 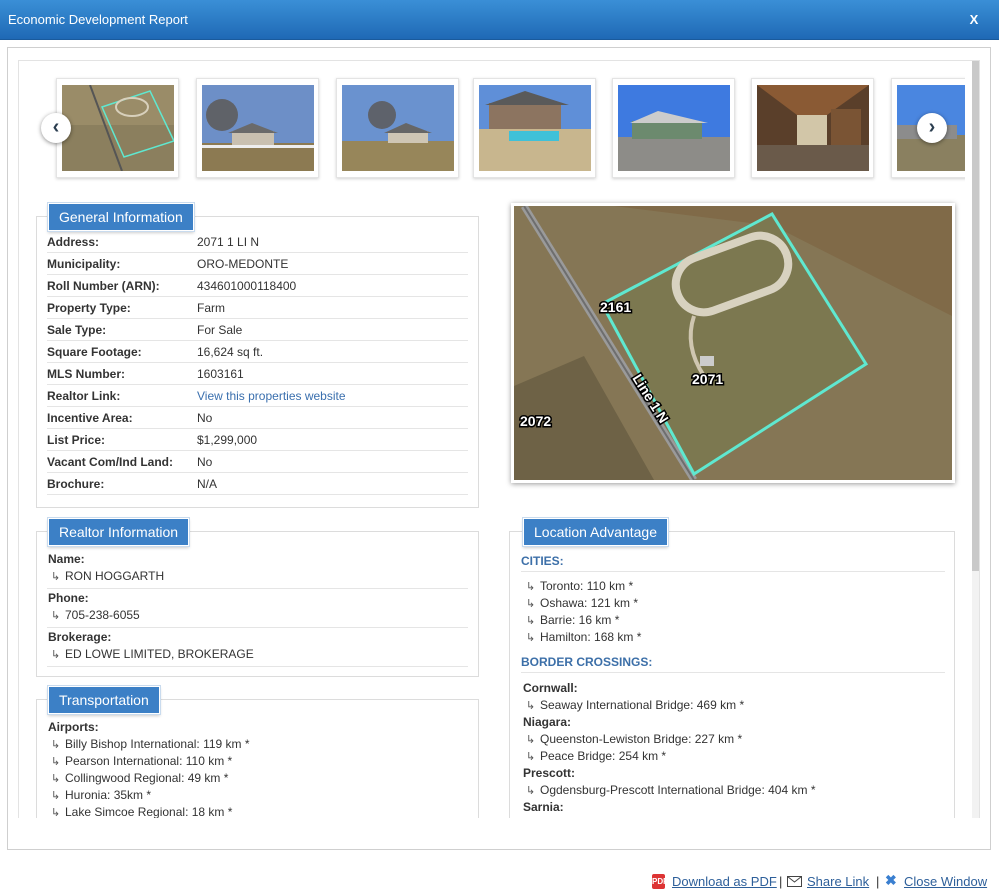 I want to click on parcel-map: 2161 2071 2072 Line 1 N, so click(x=733, y=343).